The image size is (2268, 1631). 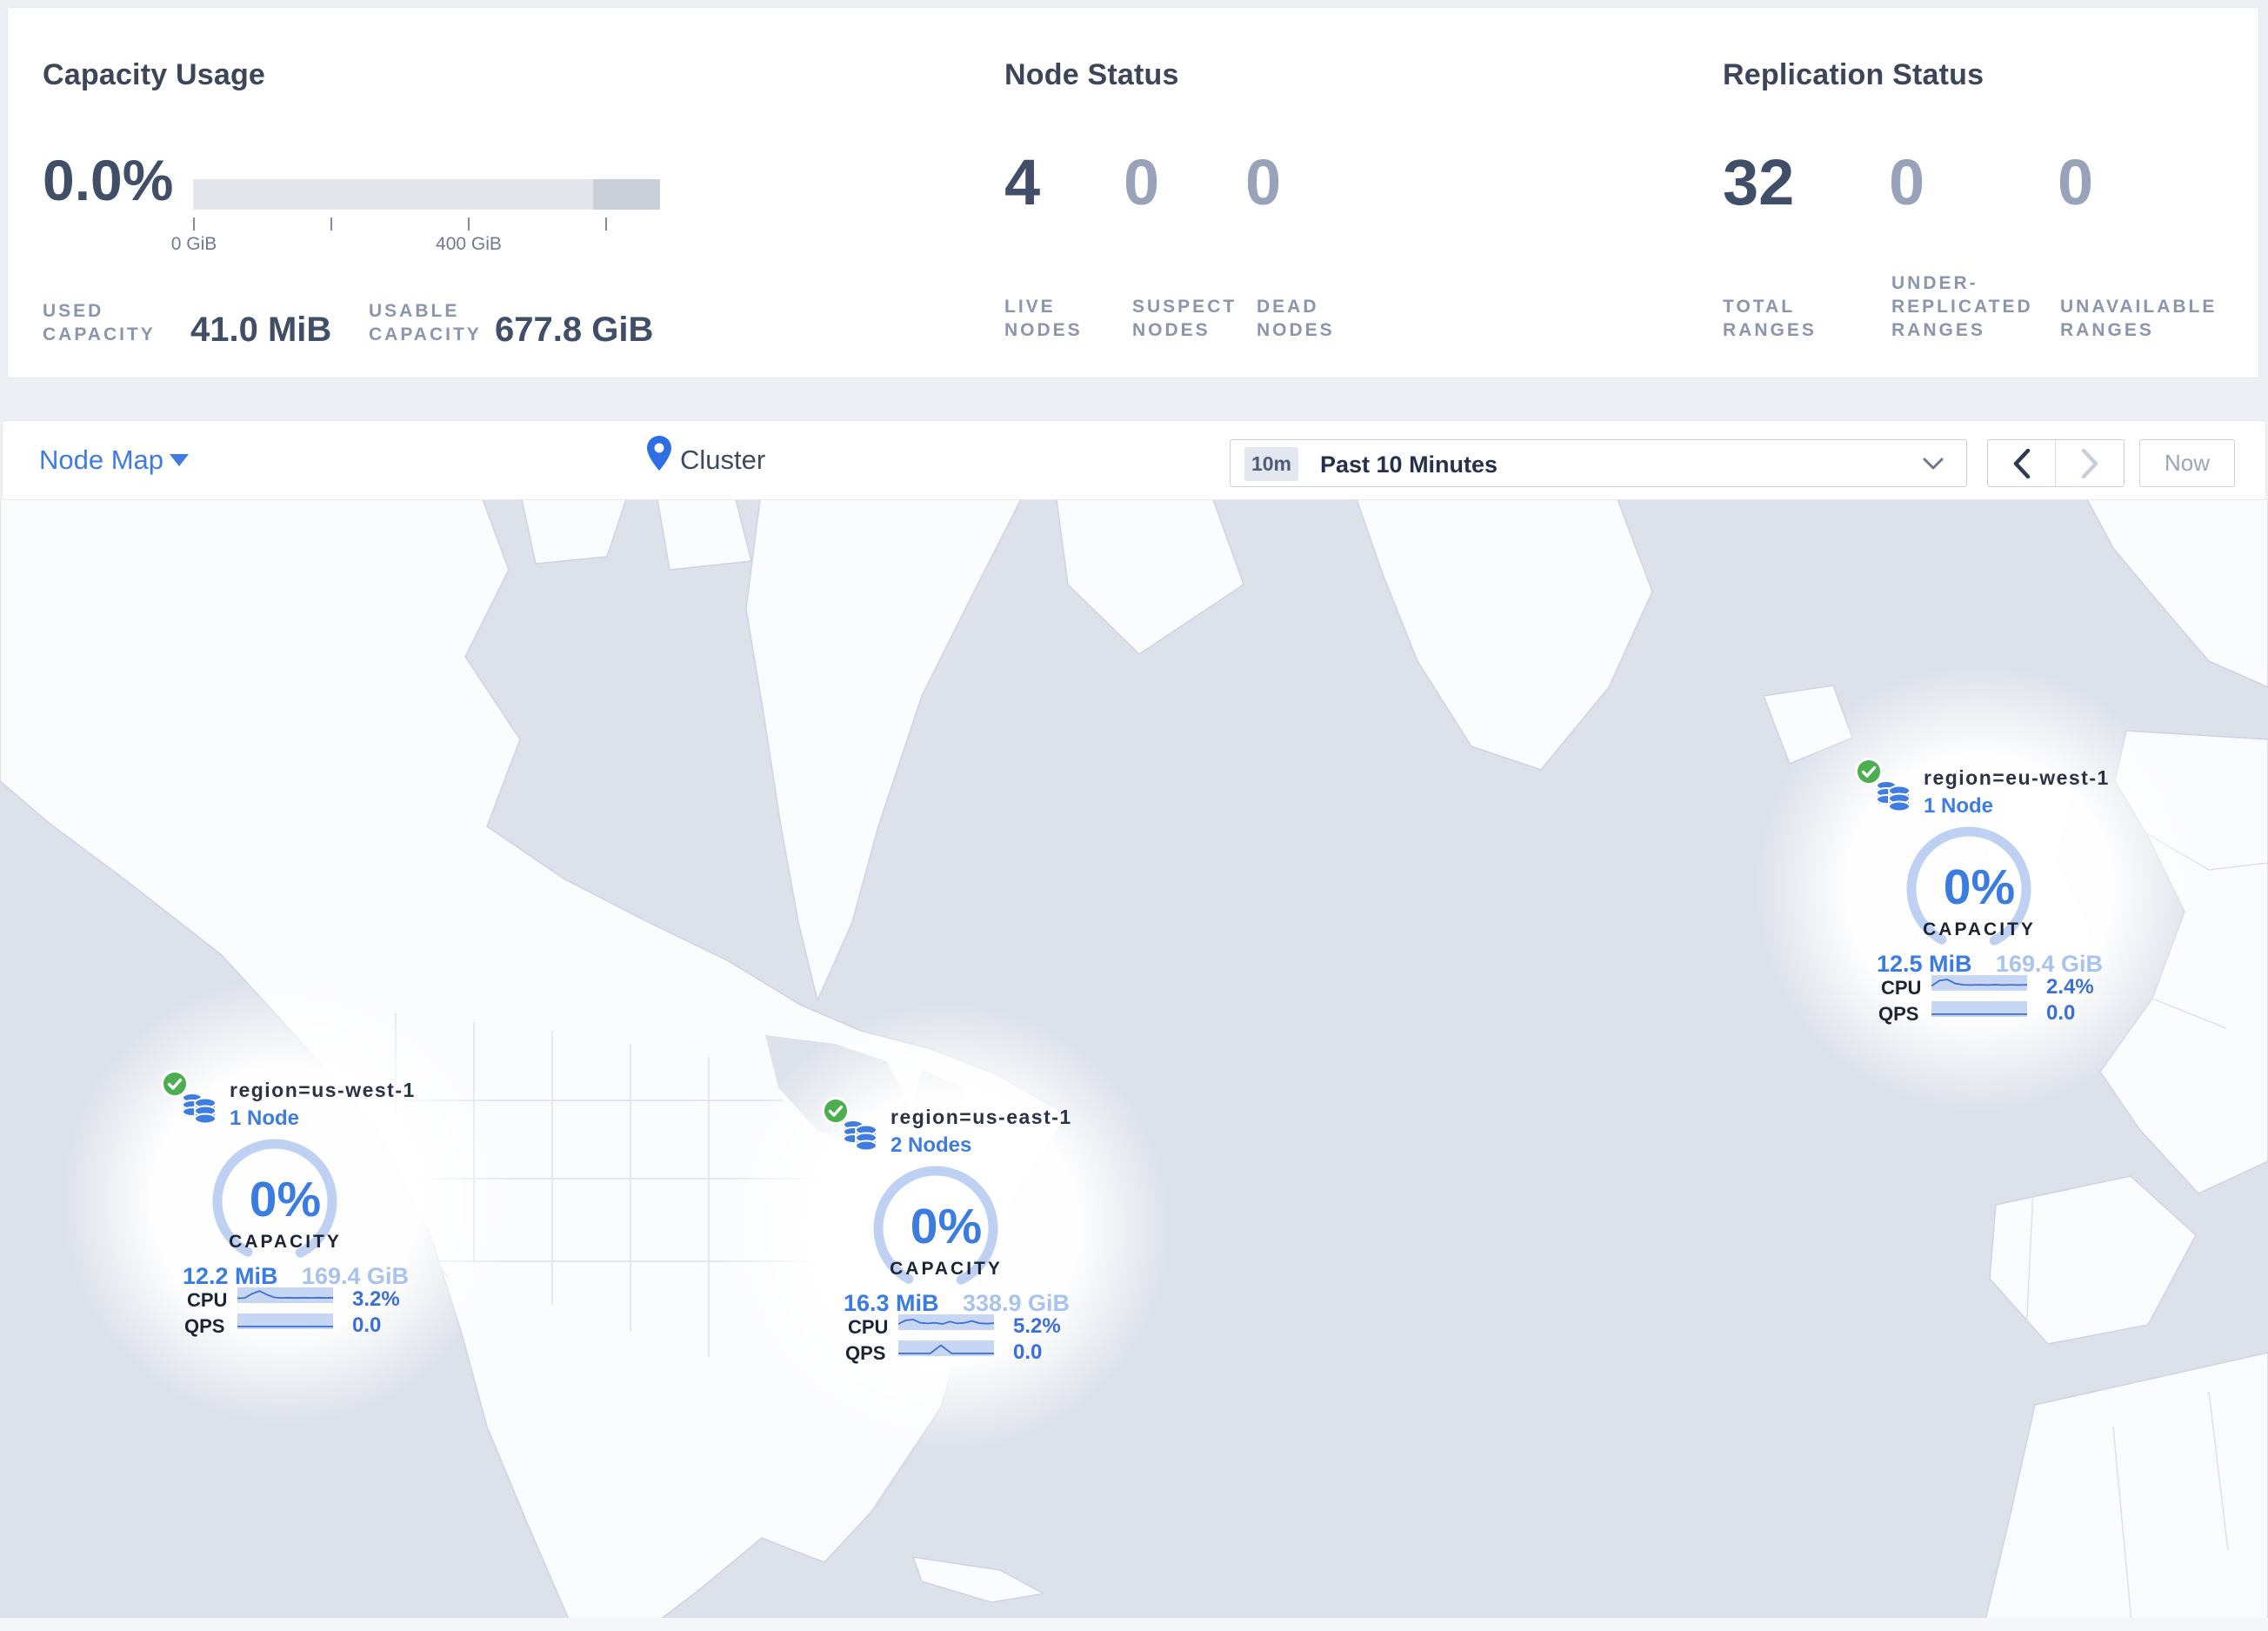 What do you see at coordinates (99, 322) in the screenshot?
I see `used-capacity-label: USED CAPACITY` at bounding box center [99, 322].